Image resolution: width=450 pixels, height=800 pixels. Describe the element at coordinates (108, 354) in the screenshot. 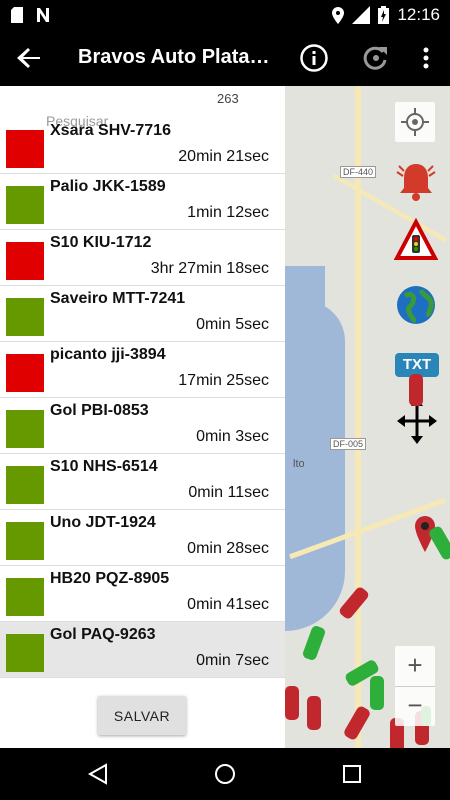

I see `vehicle-name: picanto jji-3894` at that location.